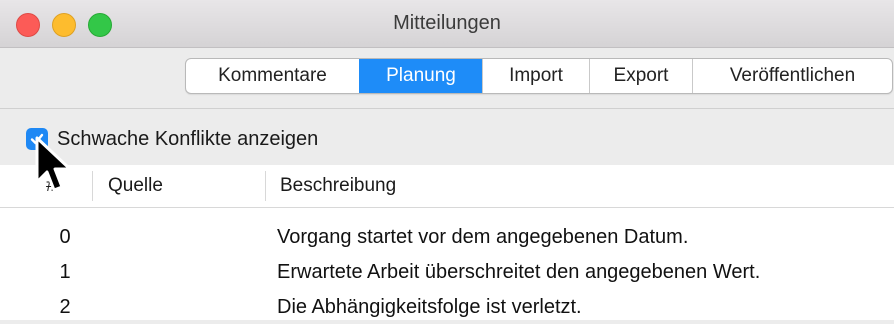 Image resolution: width=894 pixels, height=324 pixels. What do you see at coordinates (188, 138) in the screenshot?
I see `weak-conflicts-label: Schwache Konflikte anzeigen` at bounding box center [188, 138].